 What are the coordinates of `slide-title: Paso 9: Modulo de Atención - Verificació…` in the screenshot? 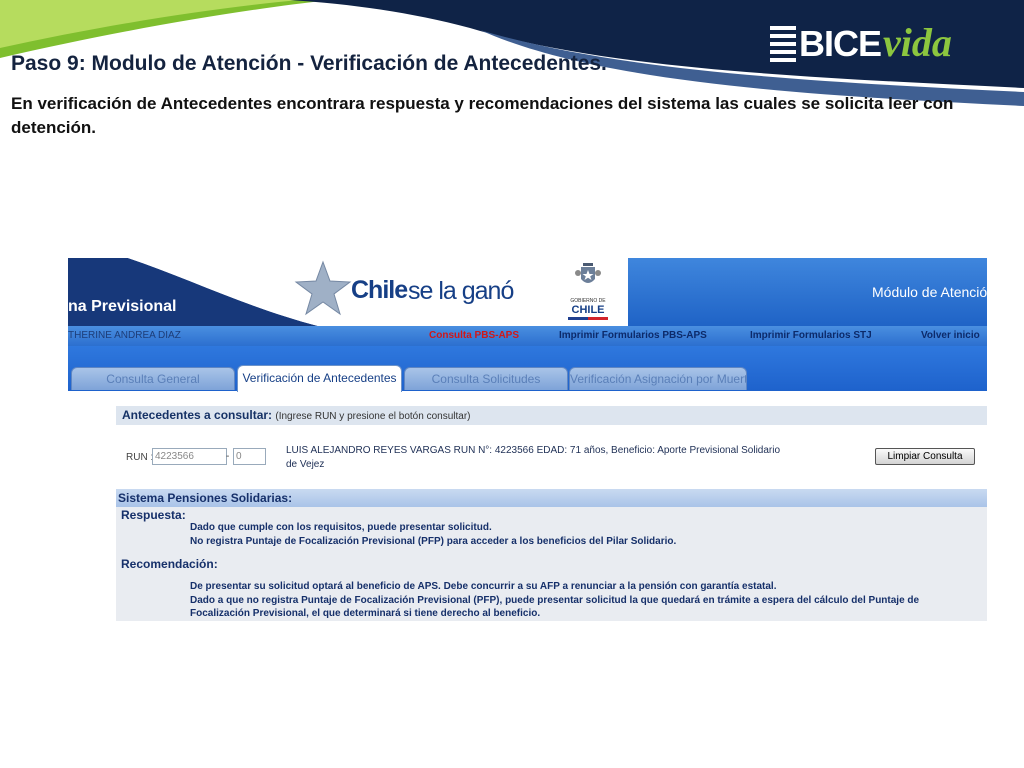 It's located at (309, 63).